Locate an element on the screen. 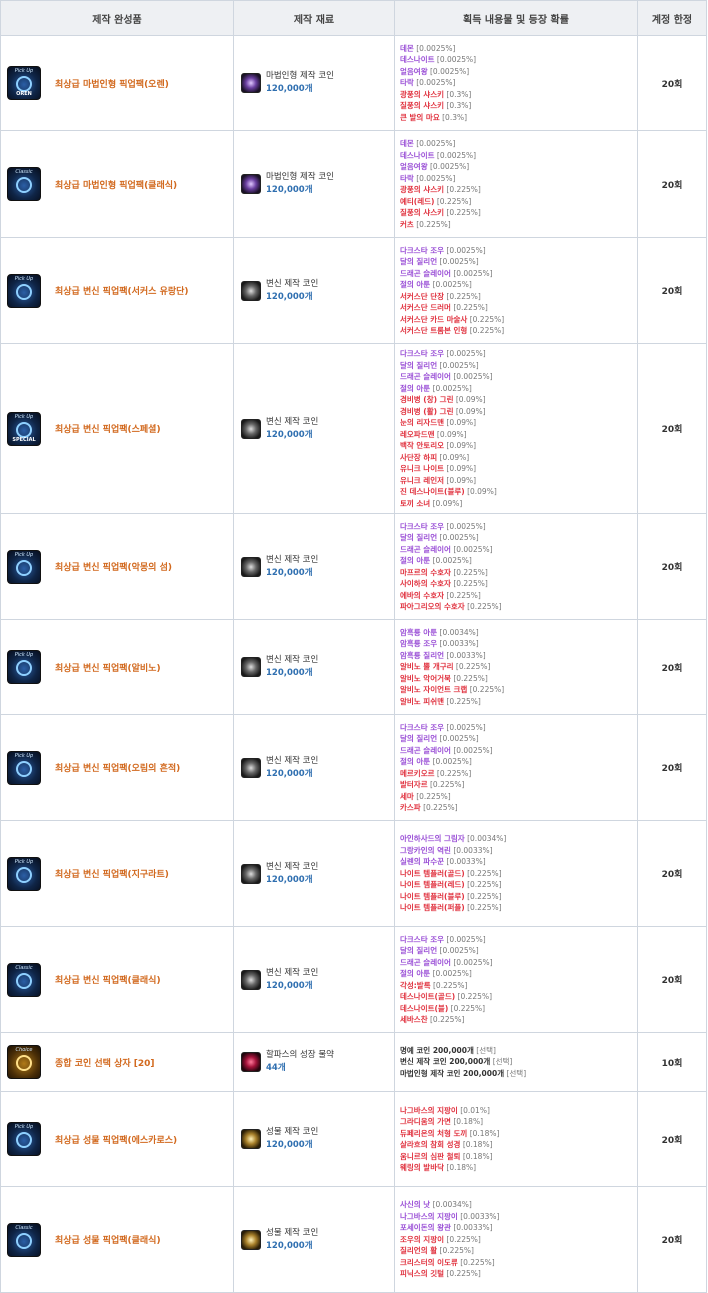 This screenshot has height=1293, width=708. product-name: 종합 코인 선택 상자 [20] is located at coordinates (105, 1062).